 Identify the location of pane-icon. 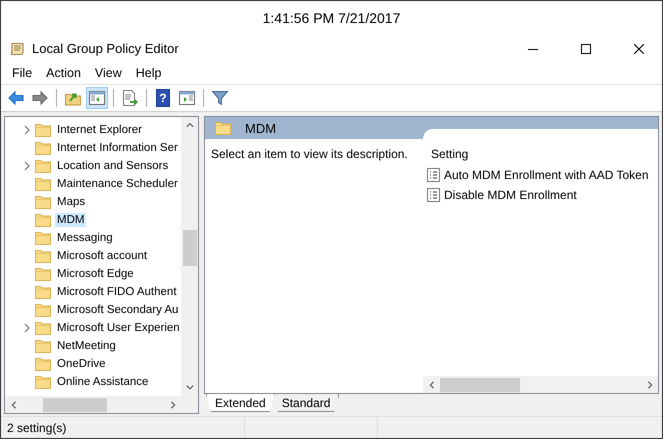
(97, 98).